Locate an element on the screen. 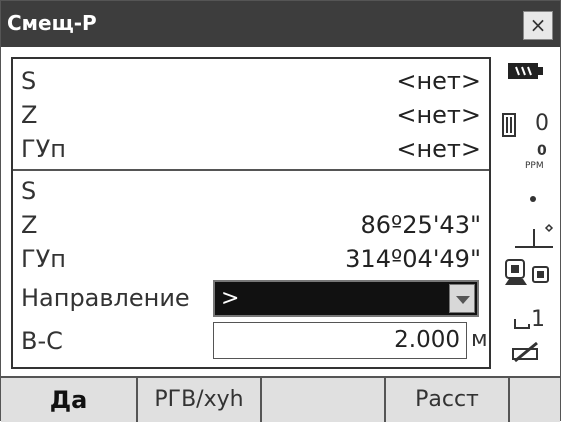 The image size is (561, 422). prism-icon is located at coordinates (509, 125).